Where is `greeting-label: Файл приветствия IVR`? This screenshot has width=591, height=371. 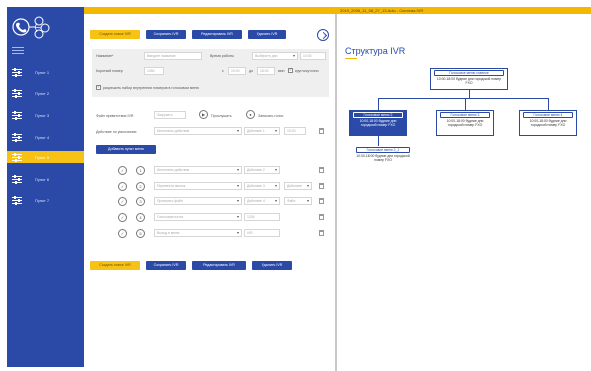
greeting-label: Файл приветствия IVR is located at coordinates (115, 116).